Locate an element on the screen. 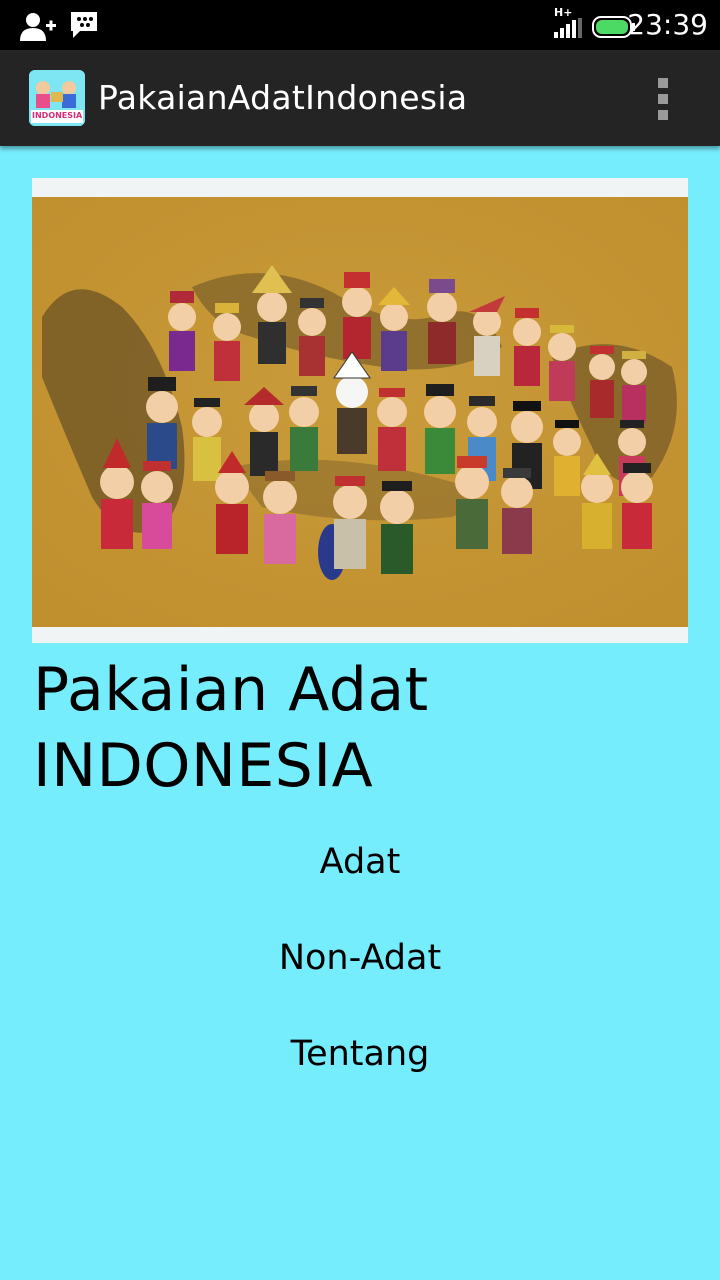  action-bar: INDONESIA PakaianAdatIndonesia is located at coordinates (360, 98).